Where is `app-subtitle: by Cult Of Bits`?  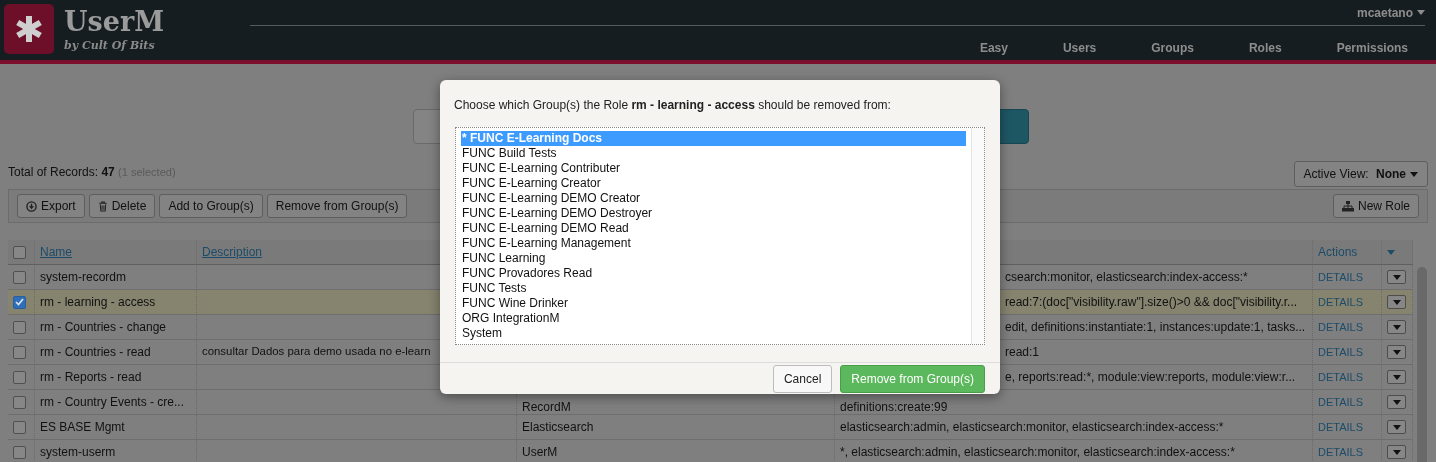
app-subtitle: by Cult Of Bits is located at coordinates (110, 46).